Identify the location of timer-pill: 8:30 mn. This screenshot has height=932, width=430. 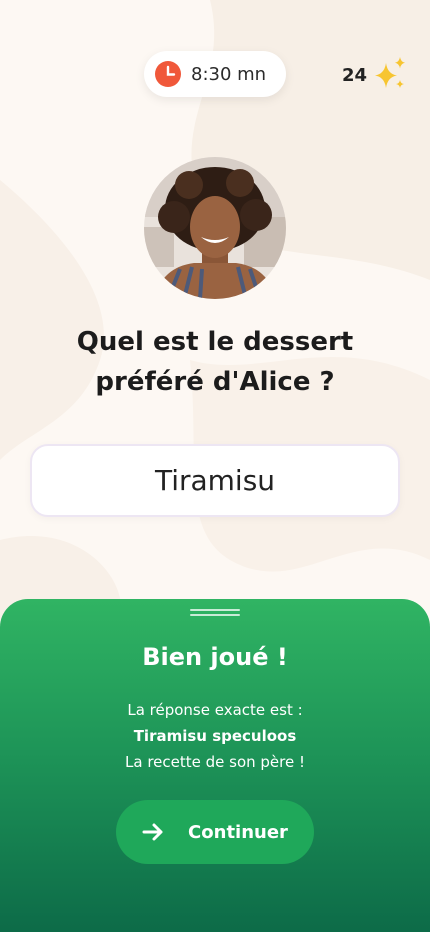
(215, 74).